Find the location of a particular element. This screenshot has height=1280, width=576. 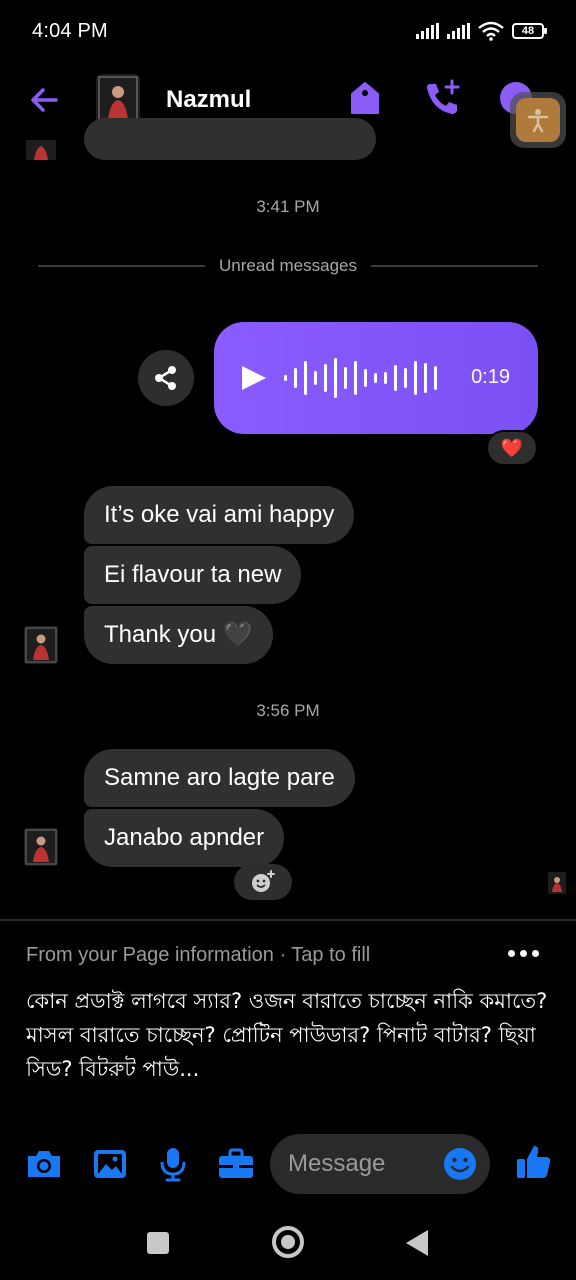

play-icon is located at coordinates (254, 378).